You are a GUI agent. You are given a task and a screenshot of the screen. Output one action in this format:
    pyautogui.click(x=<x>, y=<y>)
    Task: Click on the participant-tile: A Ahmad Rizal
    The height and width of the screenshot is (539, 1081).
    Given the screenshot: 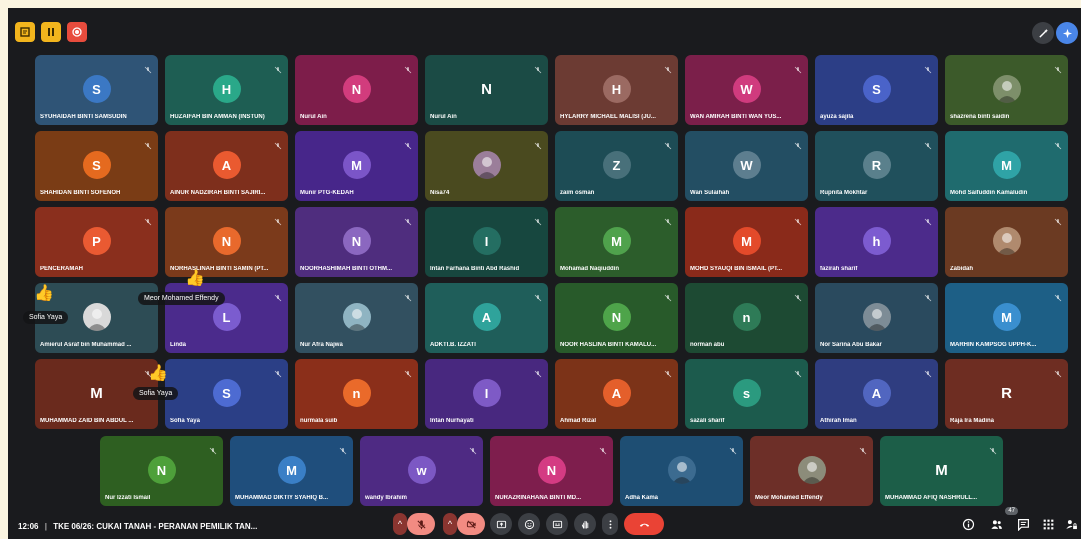 What is the action you would take?
    pyautogui.click(x=616, y=394)
    